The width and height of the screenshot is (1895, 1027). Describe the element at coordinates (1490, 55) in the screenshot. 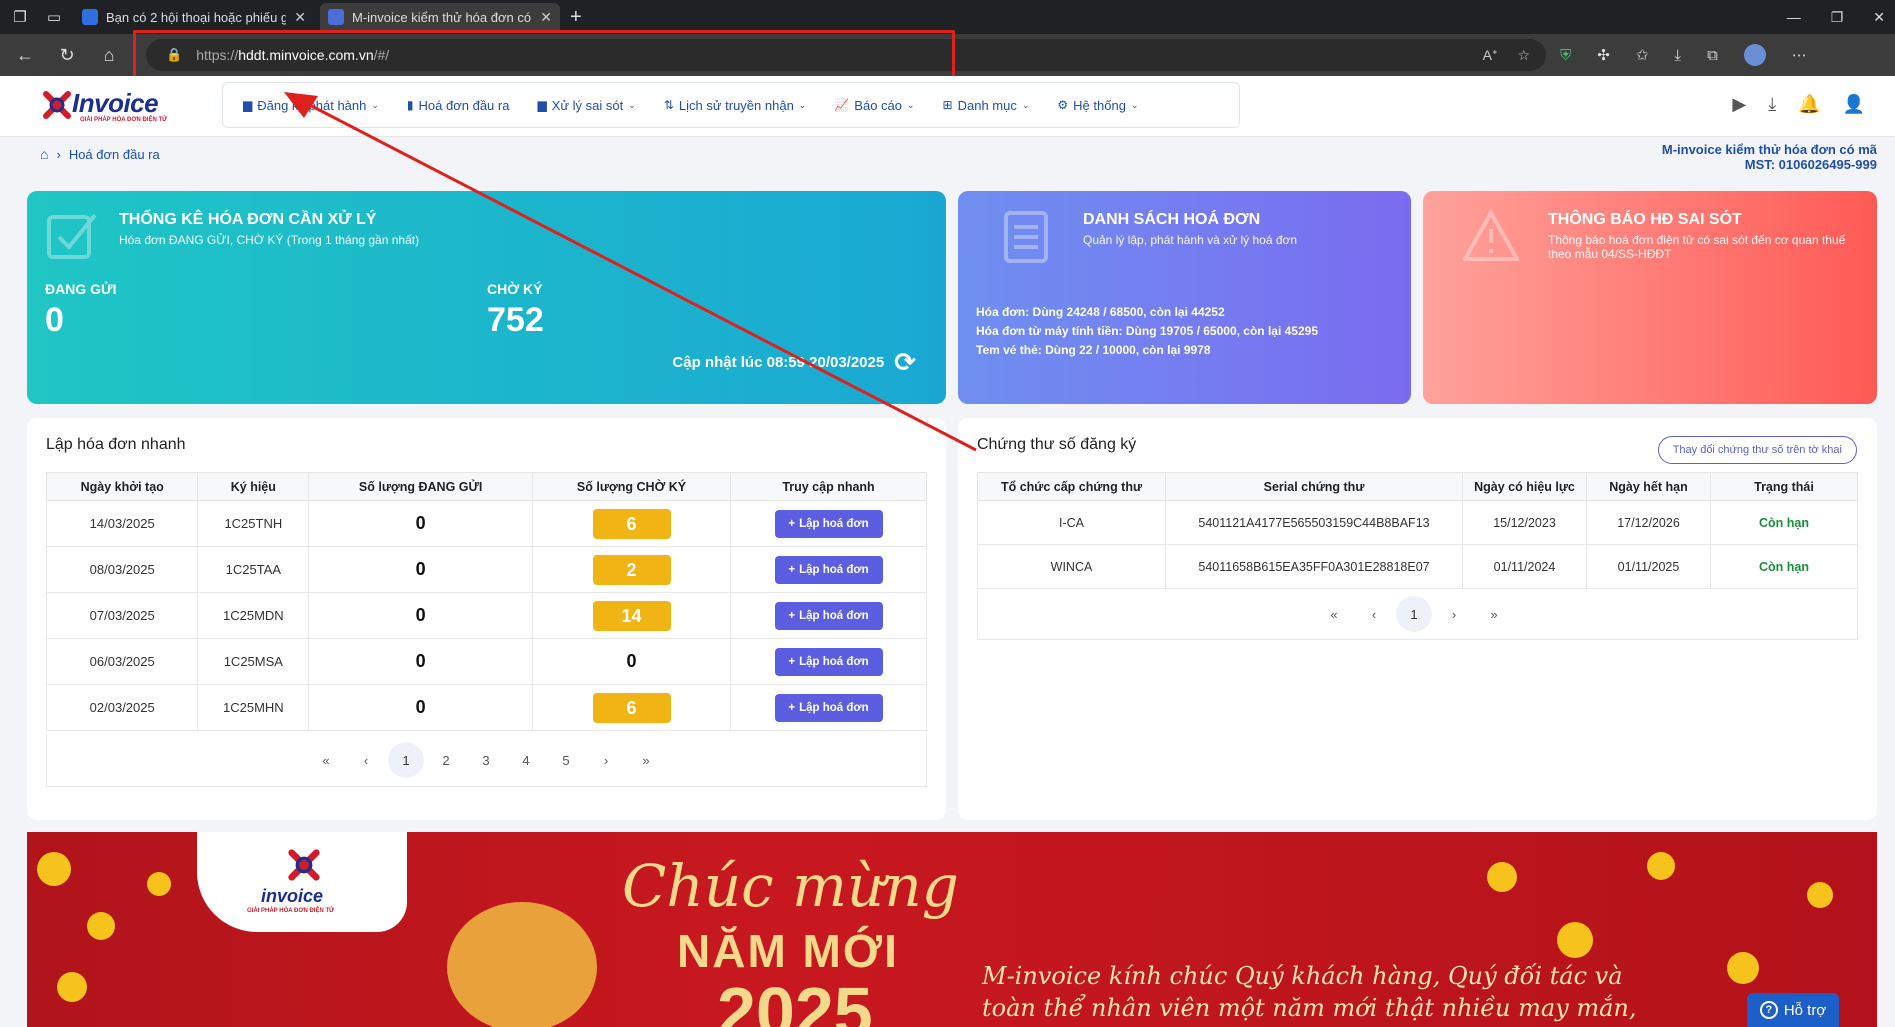

I see `read-aloud-icon: Aᐩ` at that location.